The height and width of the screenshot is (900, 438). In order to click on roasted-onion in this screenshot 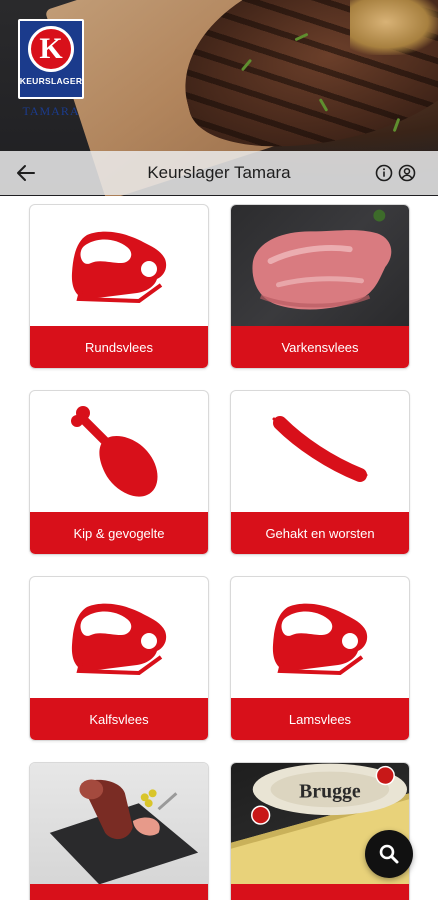, I will do `click(394, 27)`.